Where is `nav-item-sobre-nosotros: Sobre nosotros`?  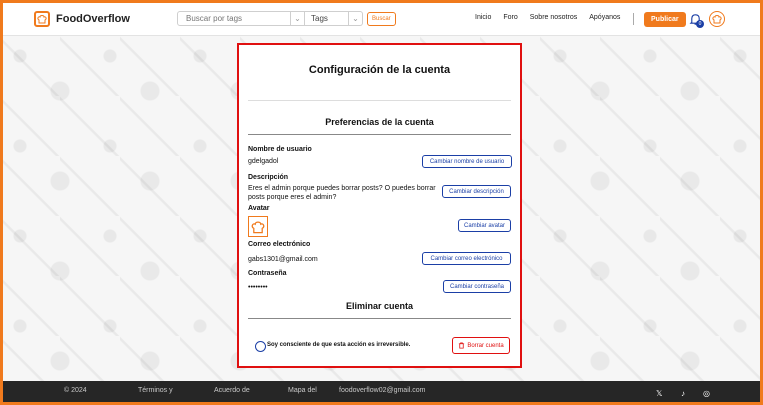 nav-item-sobre-nosotros: Sobre nosotros is located at coordinates (553, 17).